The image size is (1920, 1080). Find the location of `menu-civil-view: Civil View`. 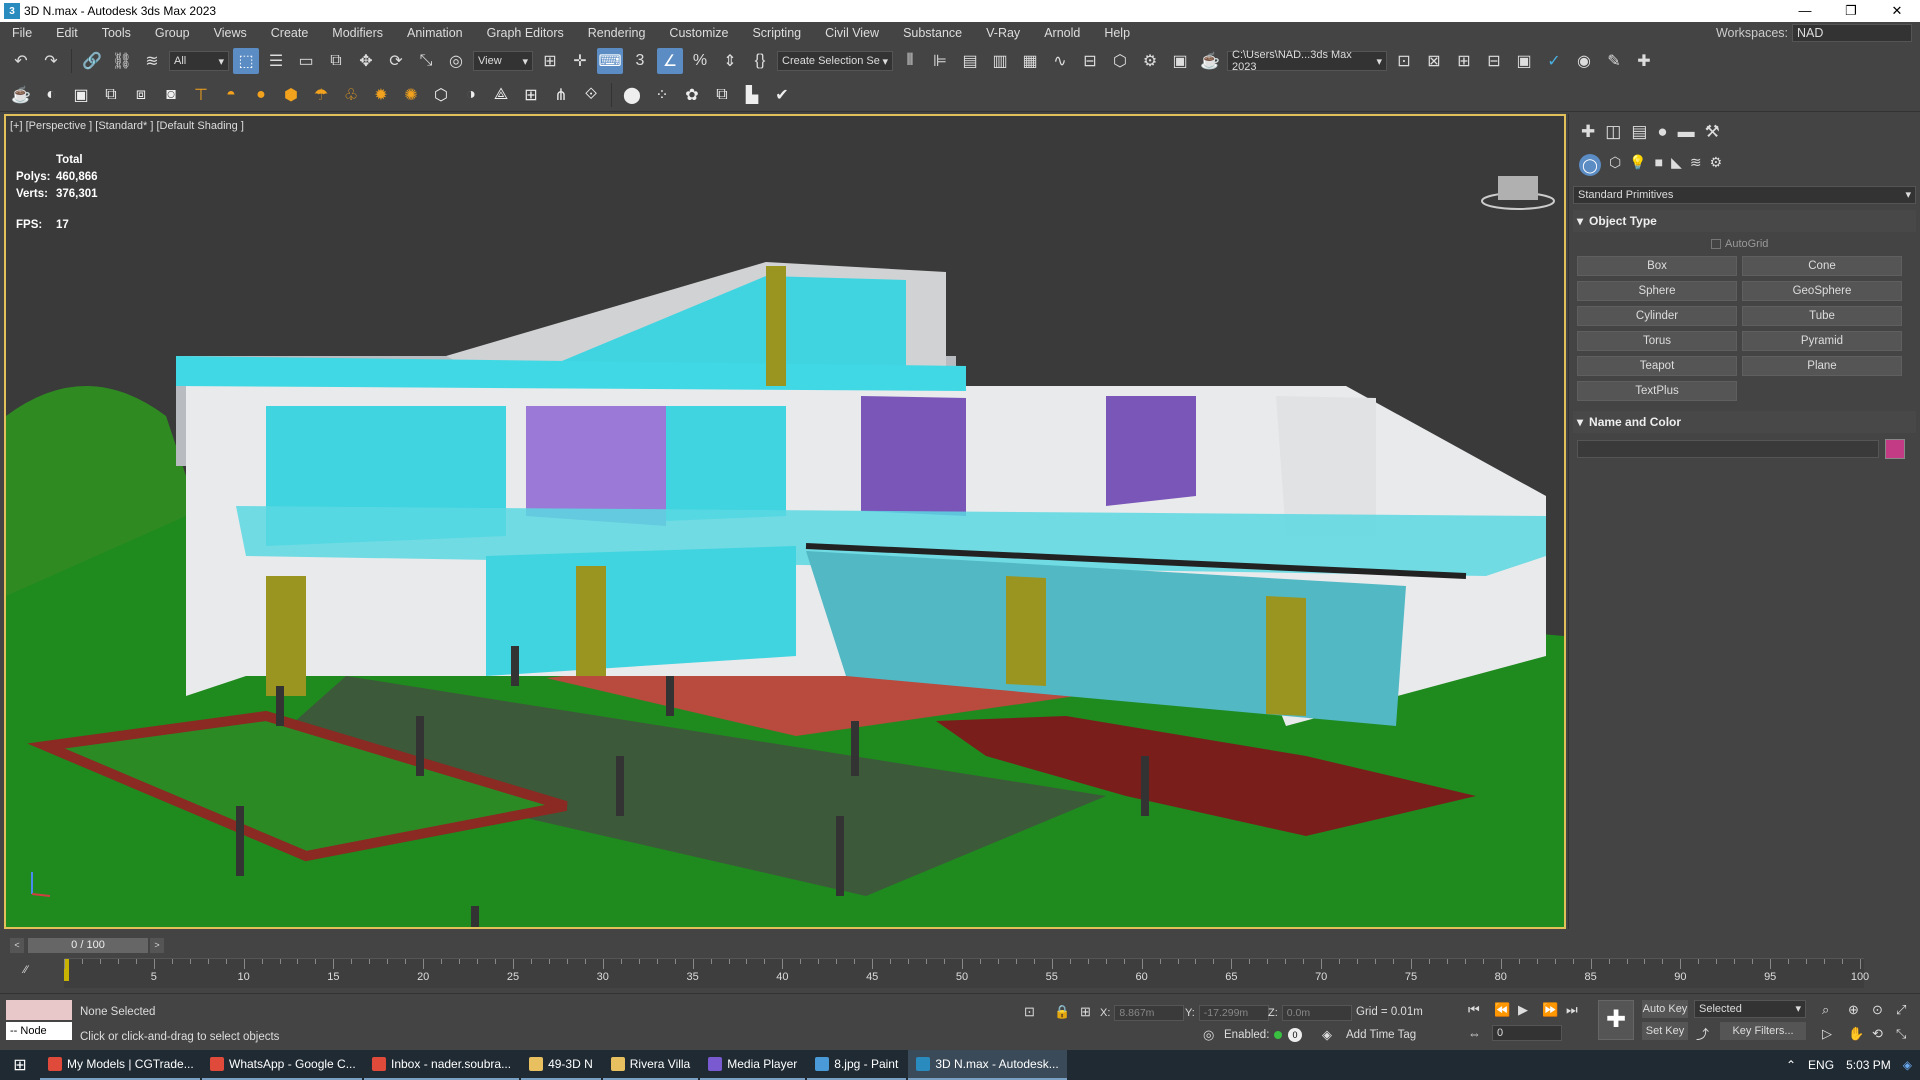

menu-civil-view: Civil View is located at coordinates (852, 33).